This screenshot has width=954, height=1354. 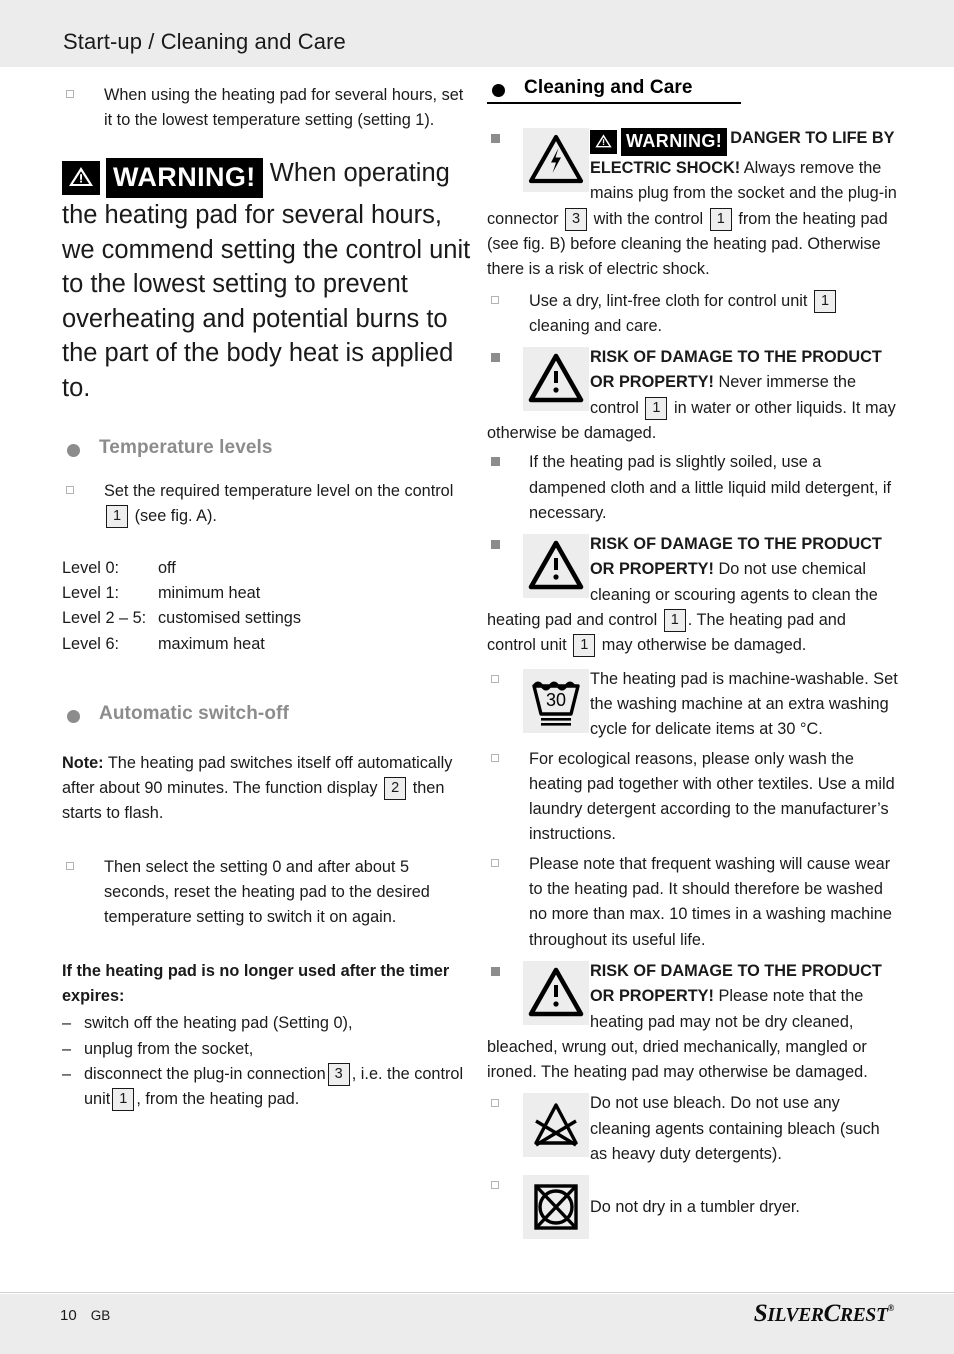 I want to click on no-tumble-dry-icon, so click(x=556, y=1207).